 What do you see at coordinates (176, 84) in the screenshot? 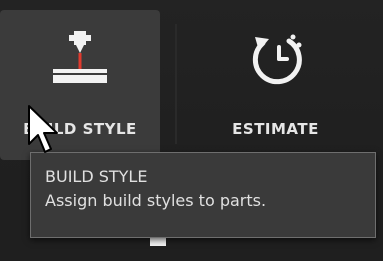
I see `toolbar-divider` at bounding box center [176, 84].